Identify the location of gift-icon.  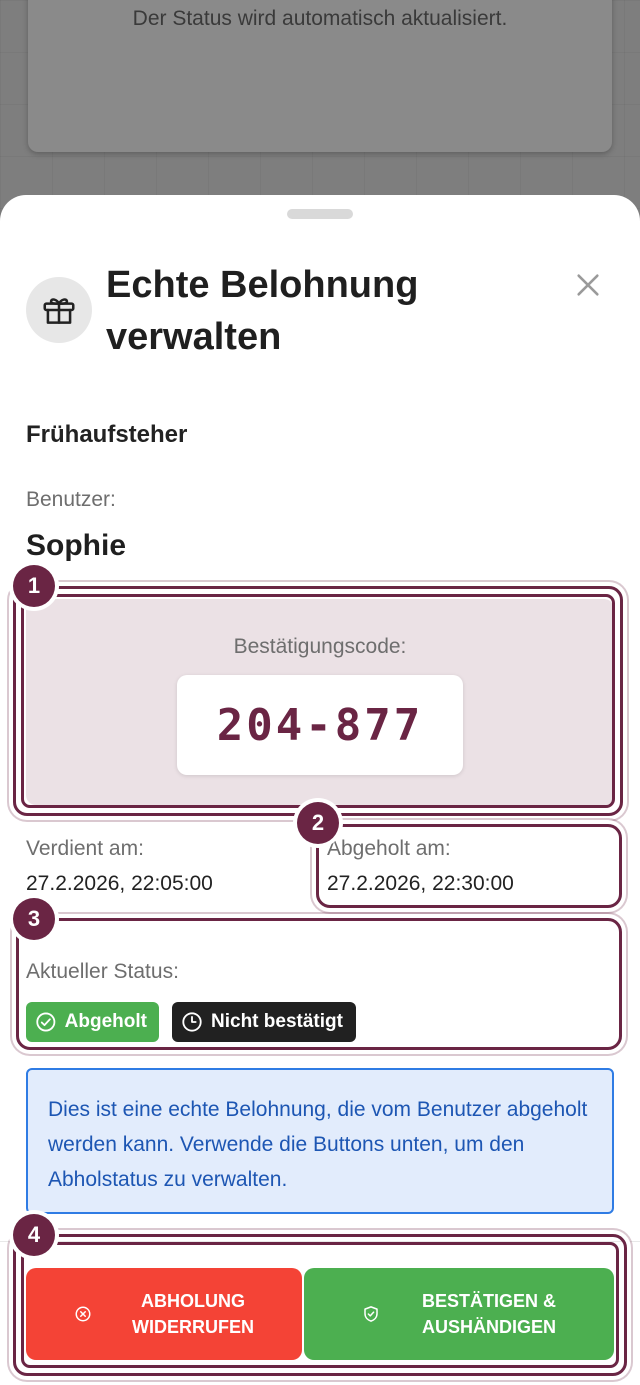
(59, 310).